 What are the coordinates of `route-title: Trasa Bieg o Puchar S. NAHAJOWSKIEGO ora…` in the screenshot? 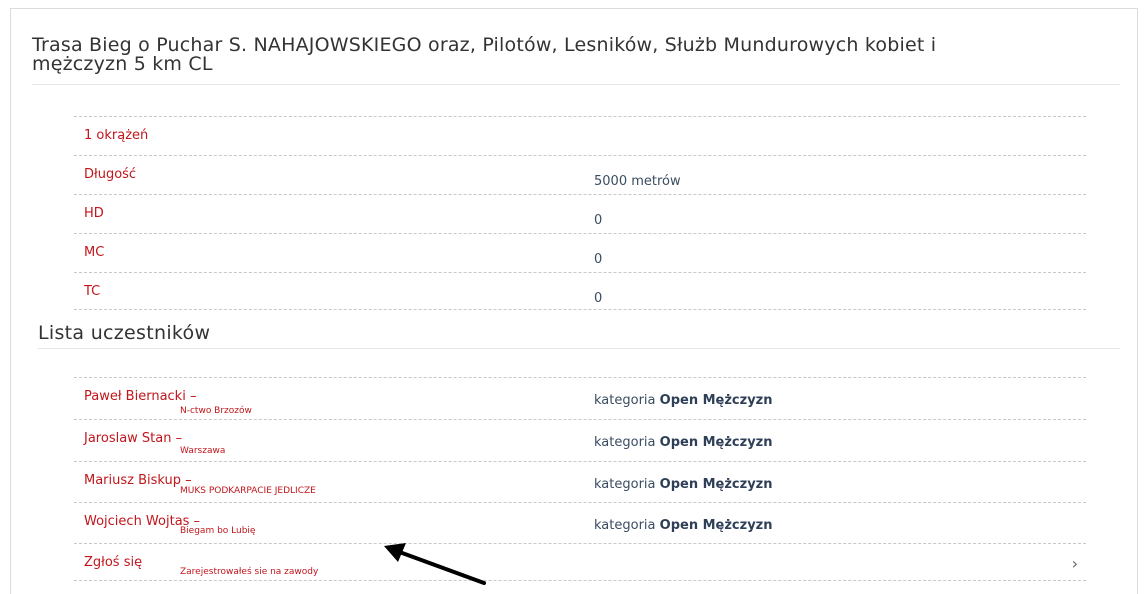 It's located at (484, 54).